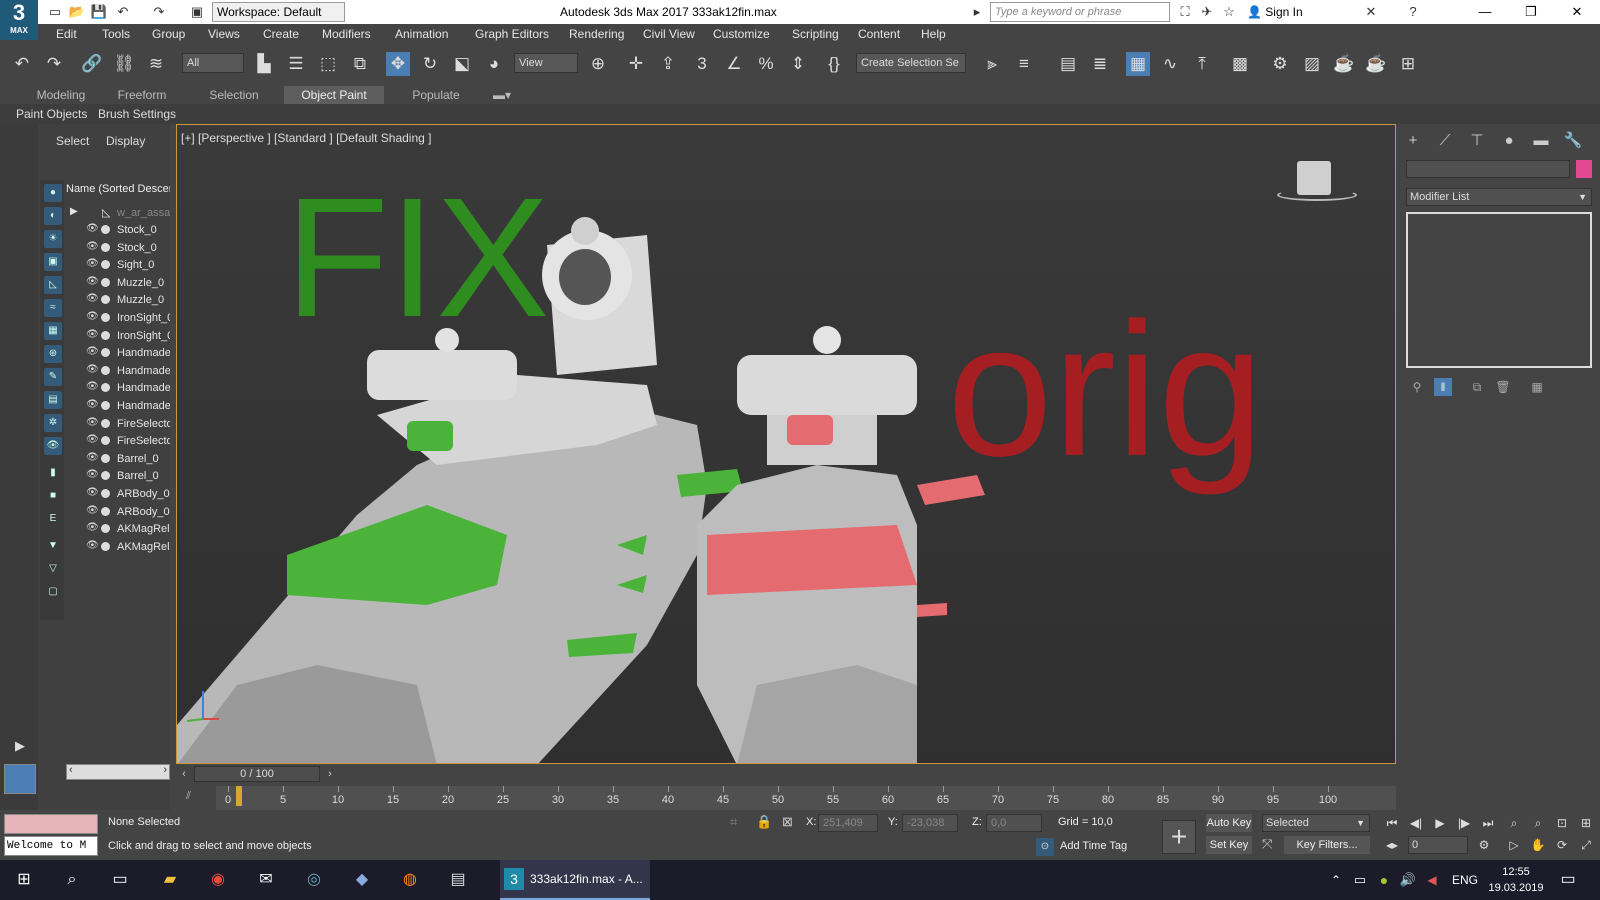 This screenshot has width=1600, height=900. Describe the element at coordinates (53, 216) in the screenshot. I see `display-shapes-icon: ◐` at that location.